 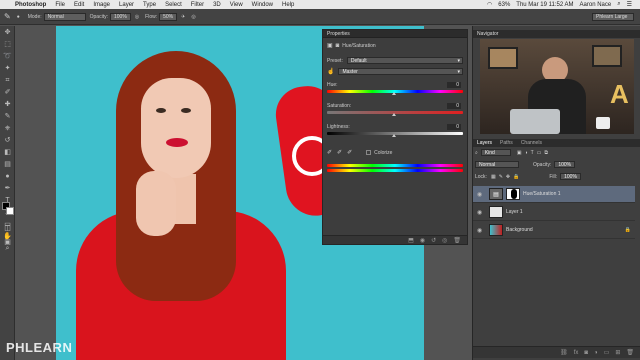 I want to click on filter-type-icon: T, so click(x=532, y=153).